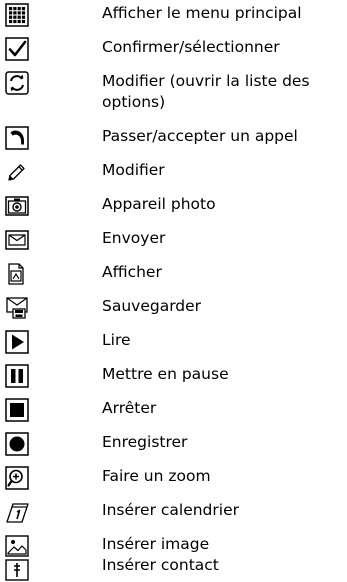 This screenshot has width=347, height=582. What do you see at coordinates (17, 376) in the screenshot?
I see `pause-icon` at bounding box center [17, 376].